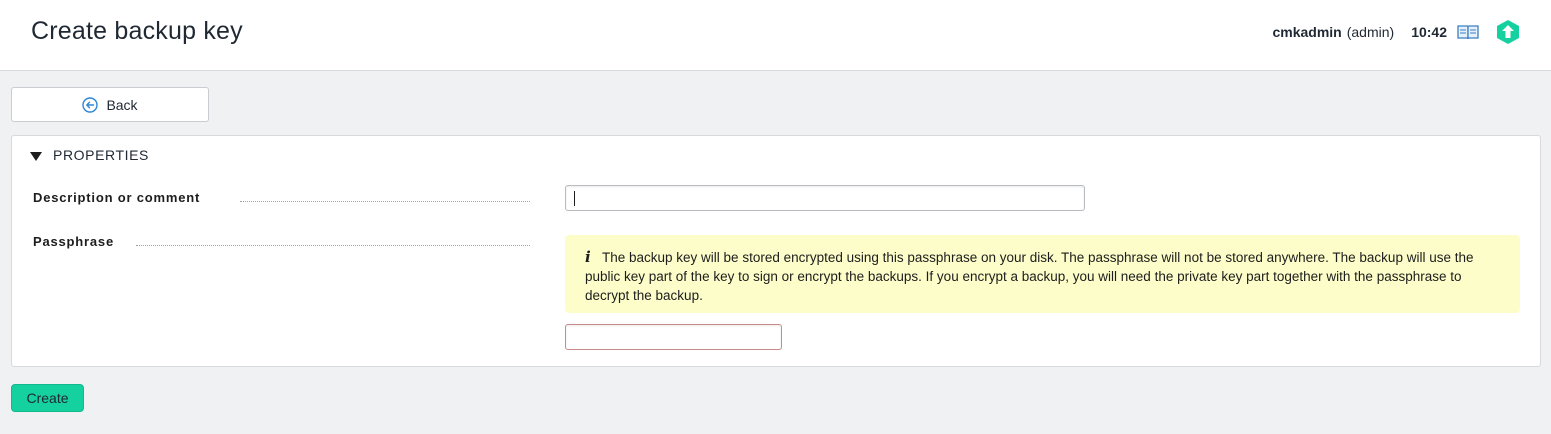  Describe the element at coordinates (1370, 32) in the screenshot. I see `user-role: (admin)` at that location.